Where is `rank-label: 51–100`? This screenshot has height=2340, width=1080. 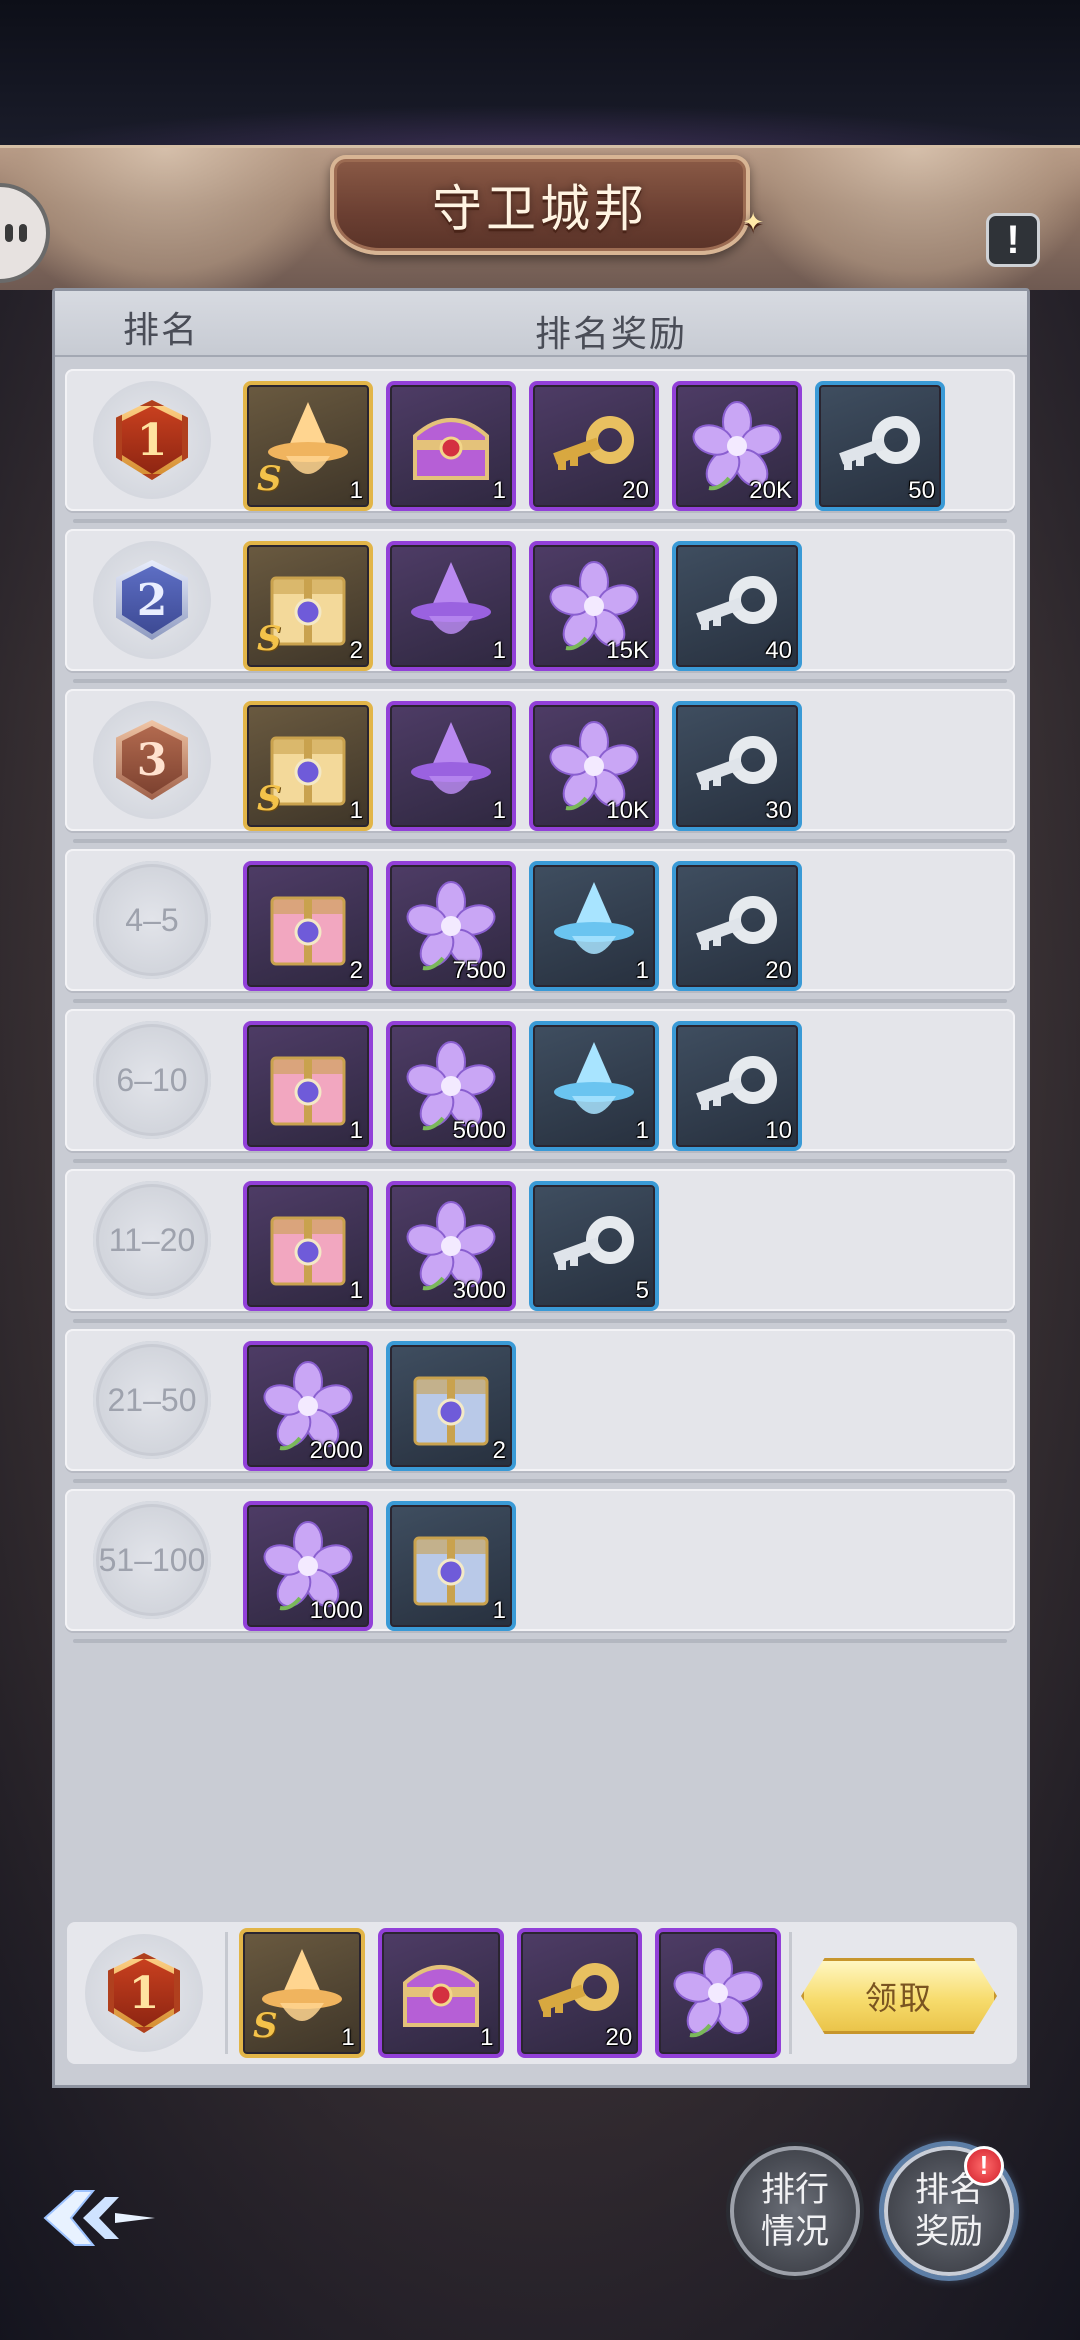 rank-label: 51–100 is located at coordinates (152, 1559).